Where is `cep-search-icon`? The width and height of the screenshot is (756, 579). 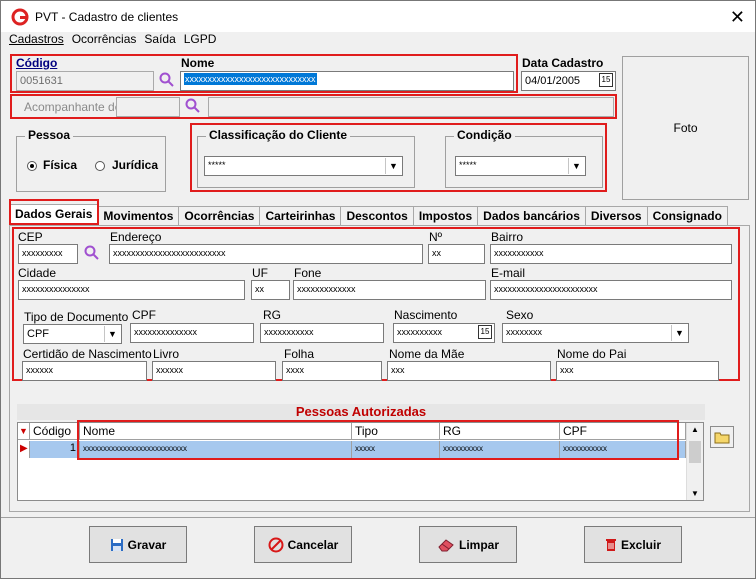 cep-search-icon is located at coordinates (92, 253).